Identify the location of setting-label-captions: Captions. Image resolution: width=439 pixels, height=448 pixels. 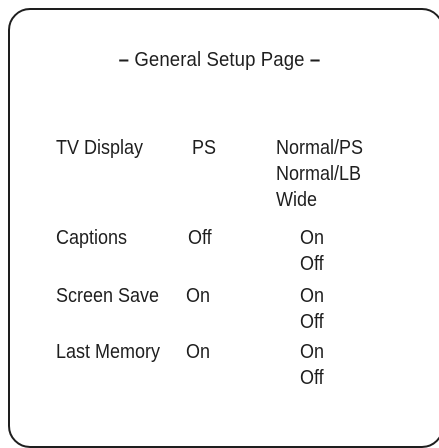
(91, 238).